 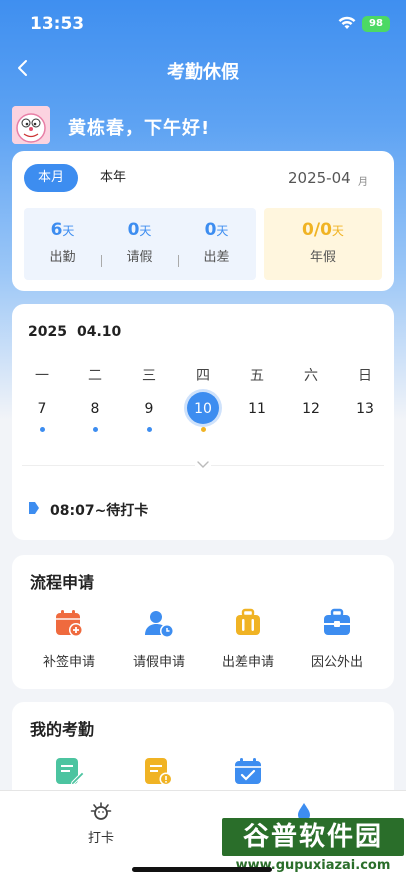 I want to click on battery-indicator: 98, so click(x=376, y=24).